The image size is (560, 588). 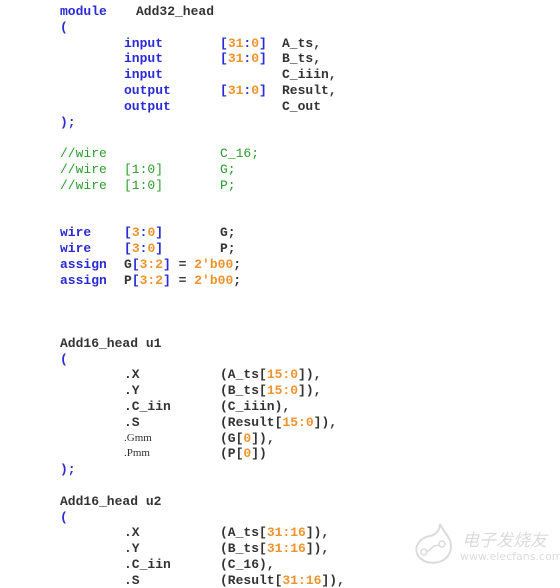 I want to click on index: 3:2, so click(x=151, y=280).